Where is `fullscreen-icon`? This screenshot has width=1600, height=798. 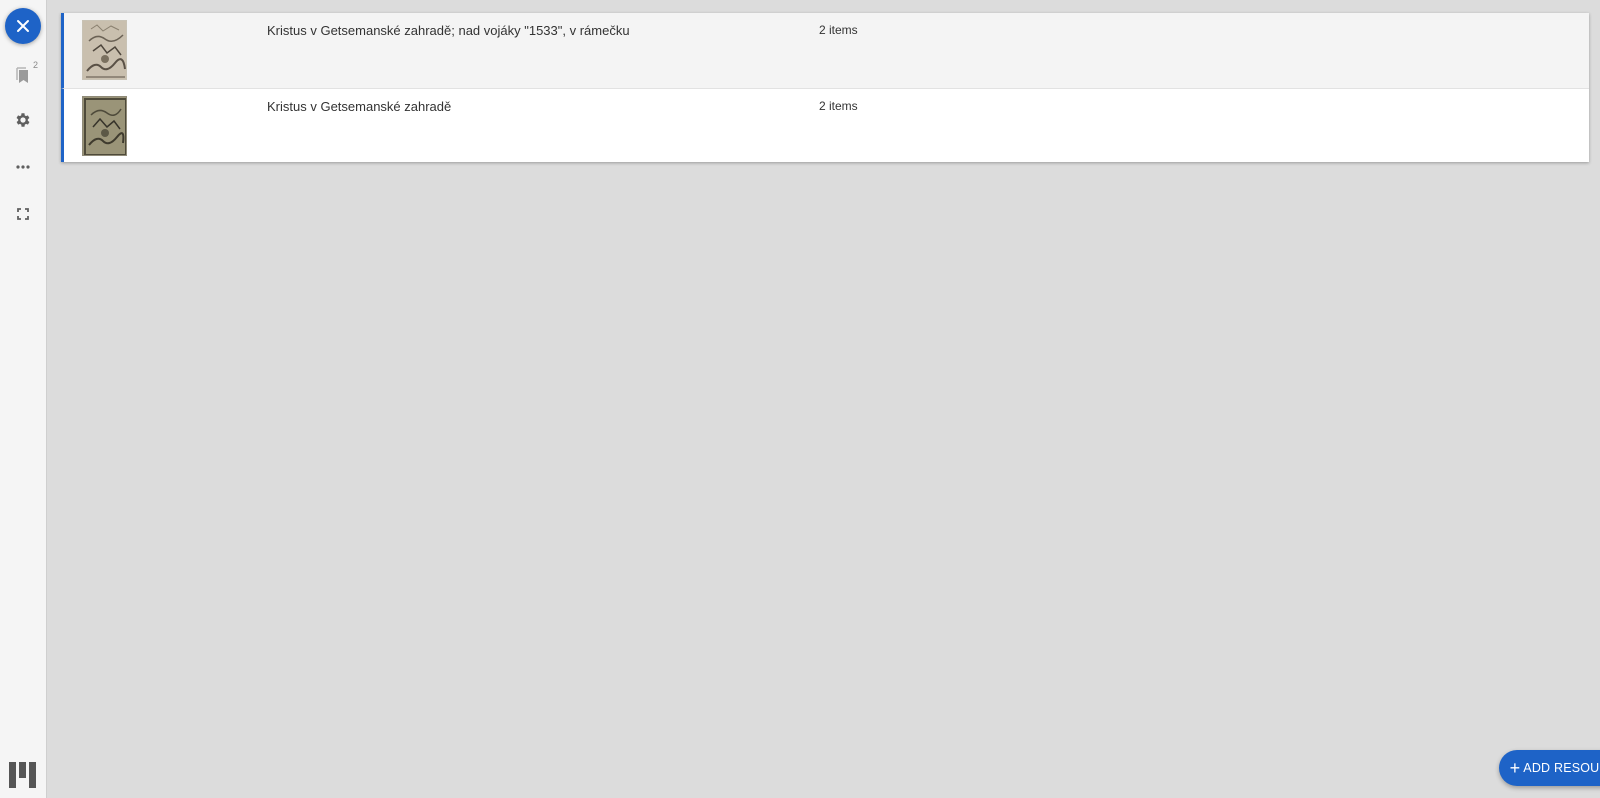
fullscreen-icon is located at coordinates (23, 214).